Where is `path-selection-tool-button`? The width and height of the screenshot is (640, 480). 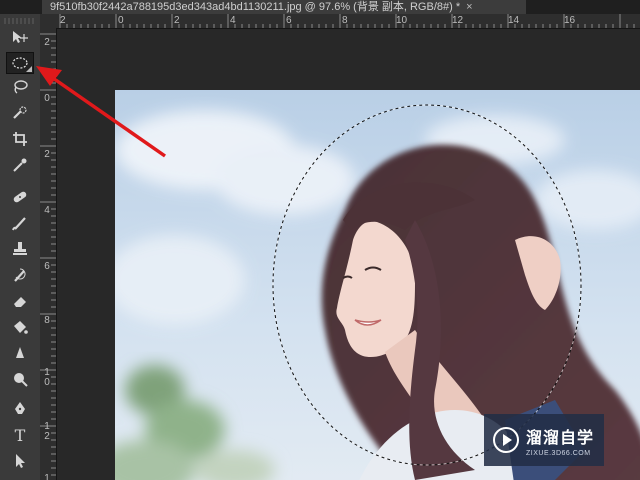
path-selection-tool-button is located at coordinates (20, 461).